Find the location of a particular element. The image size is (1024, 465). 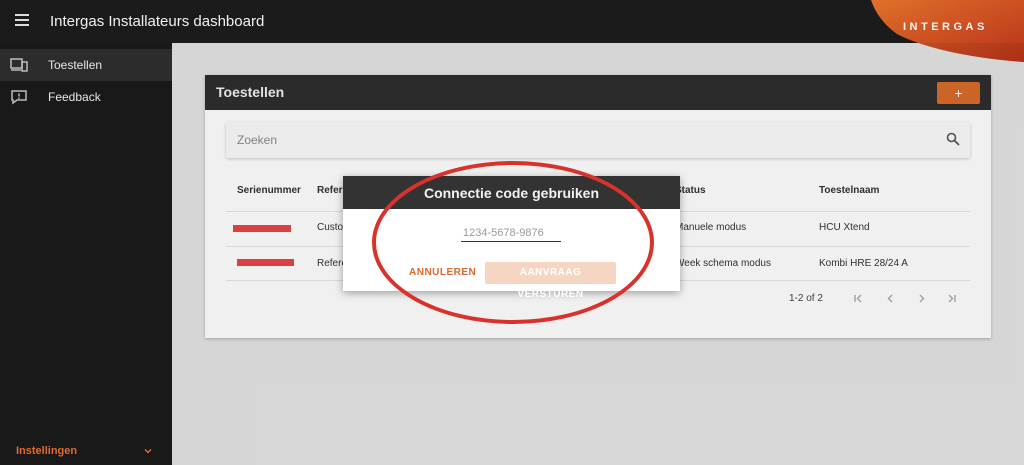

settings-menu: Instellingen is located at coordinates (86, 453).